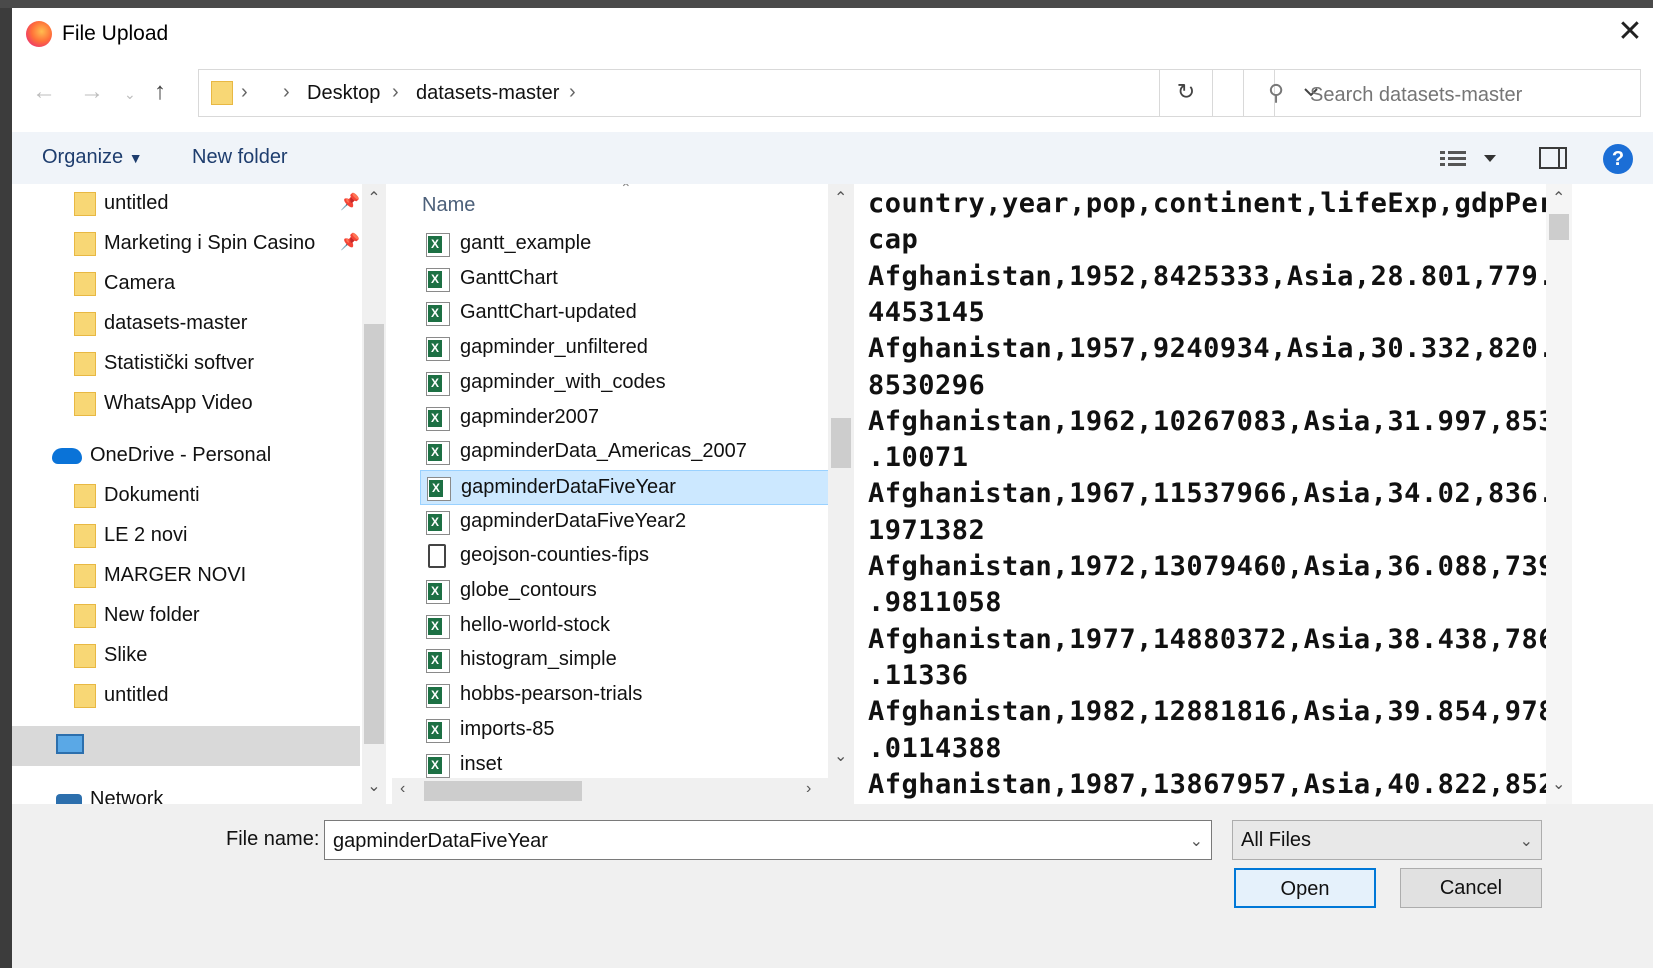 This screenshot has width=1653, height=968. I want to click on file-row: imports-85, so click(625, 730).